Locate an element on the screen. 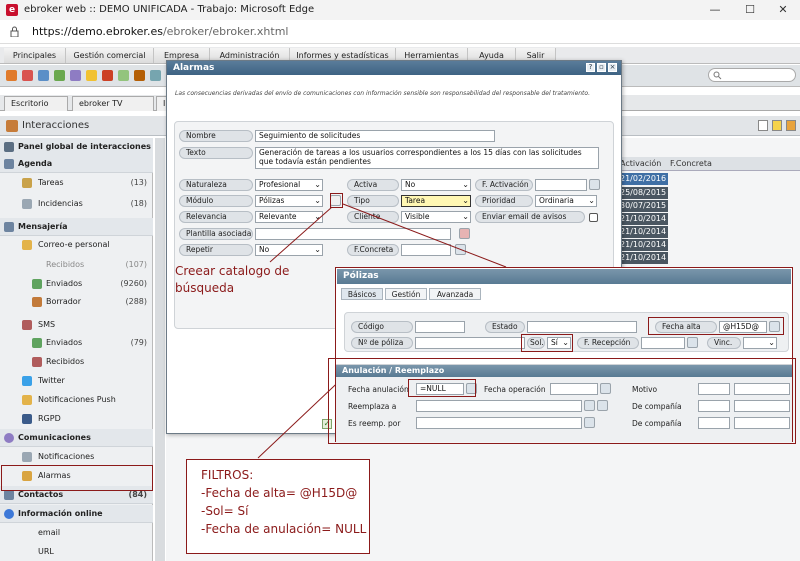  polizas-dialog-title: Pólizas is located at coordinates (564, 276).